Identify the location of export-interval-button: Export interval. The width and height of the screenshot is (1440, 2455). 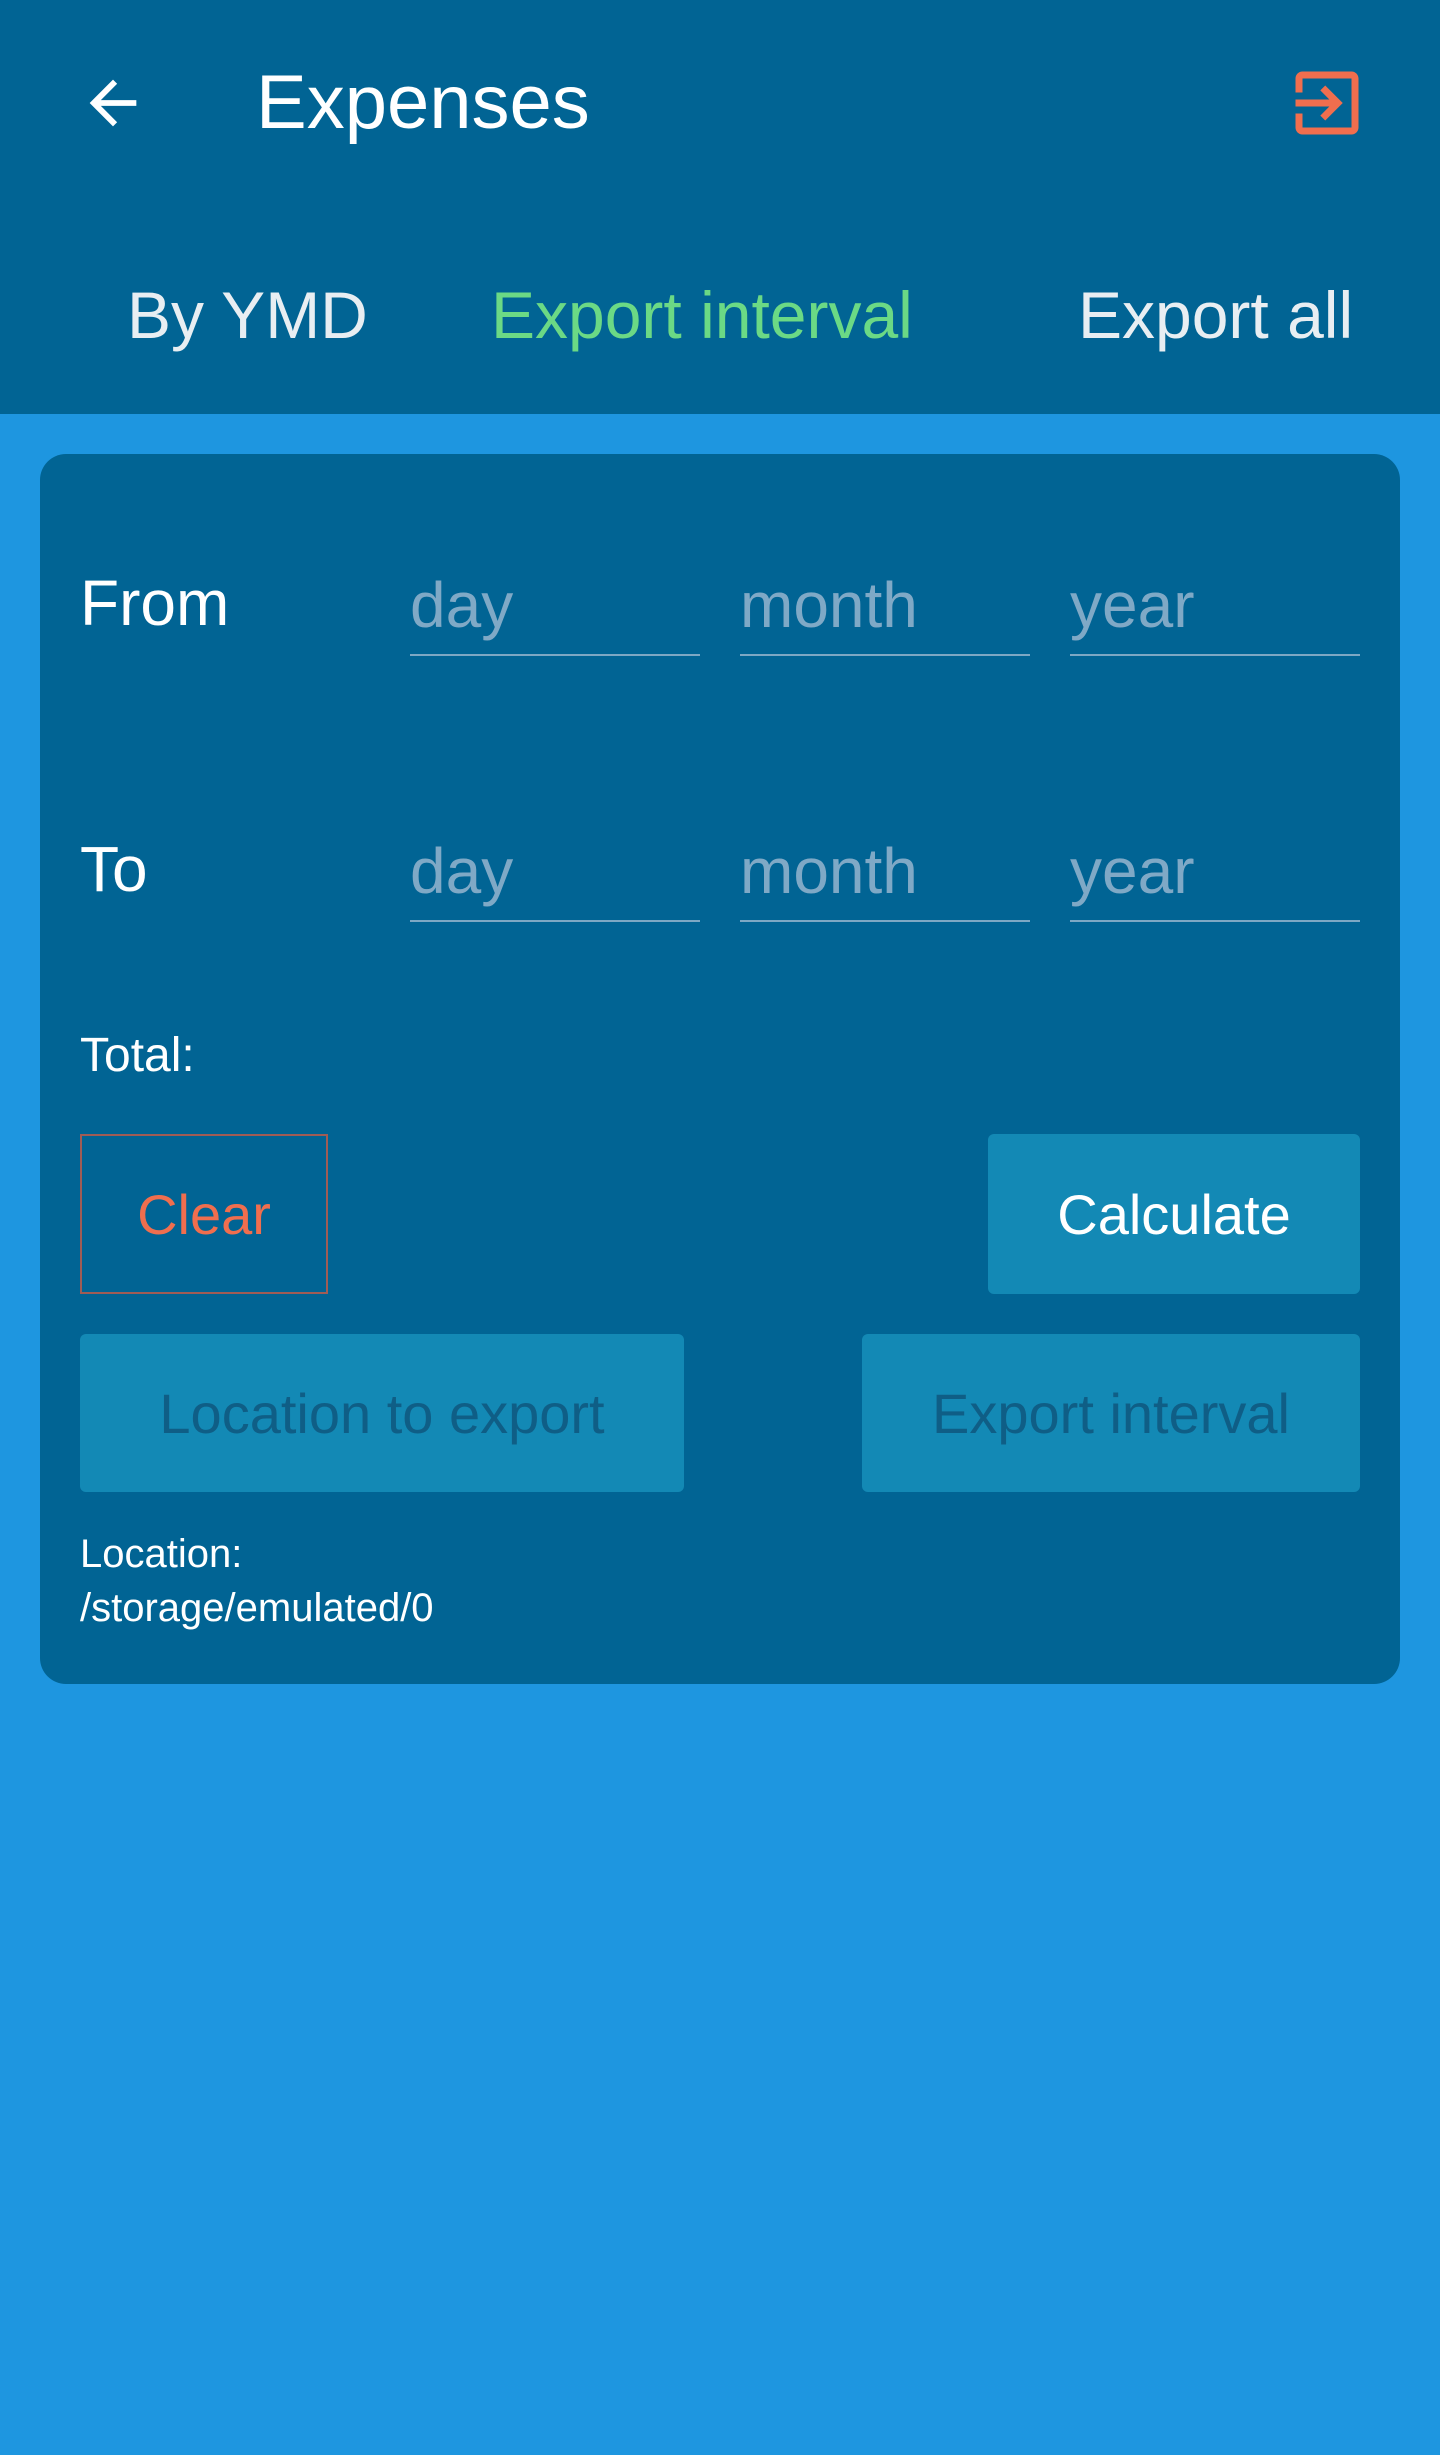
(1111, 1413).